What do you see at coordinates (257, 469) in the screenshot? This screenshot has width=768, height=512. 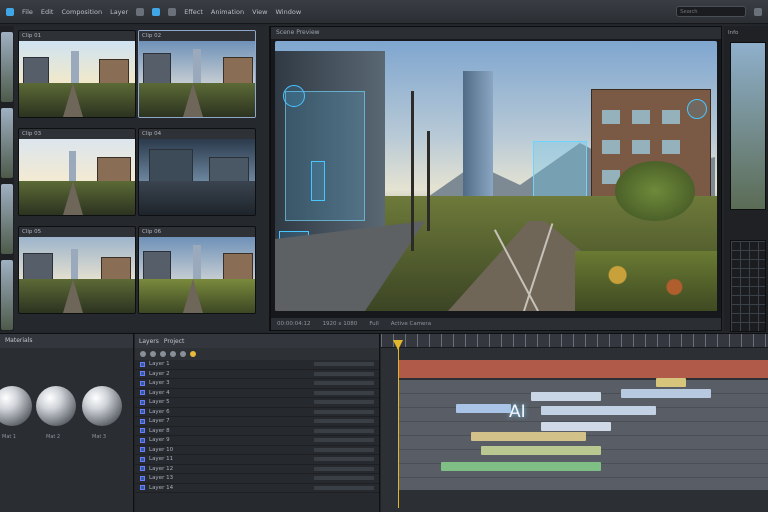 I see `layer-row: Layer 12` at bounding box center [257, 469].